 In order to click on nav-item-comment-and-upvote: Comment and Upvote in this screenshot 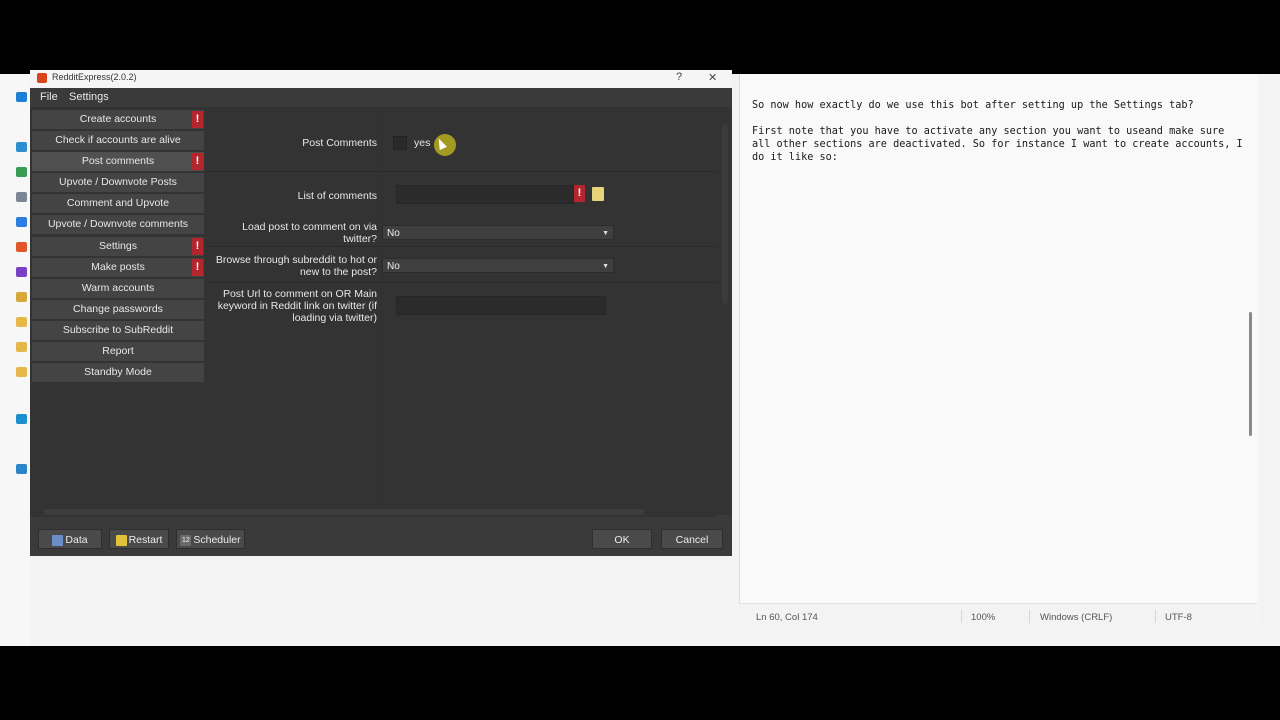, I will do `click(118, 204)`.